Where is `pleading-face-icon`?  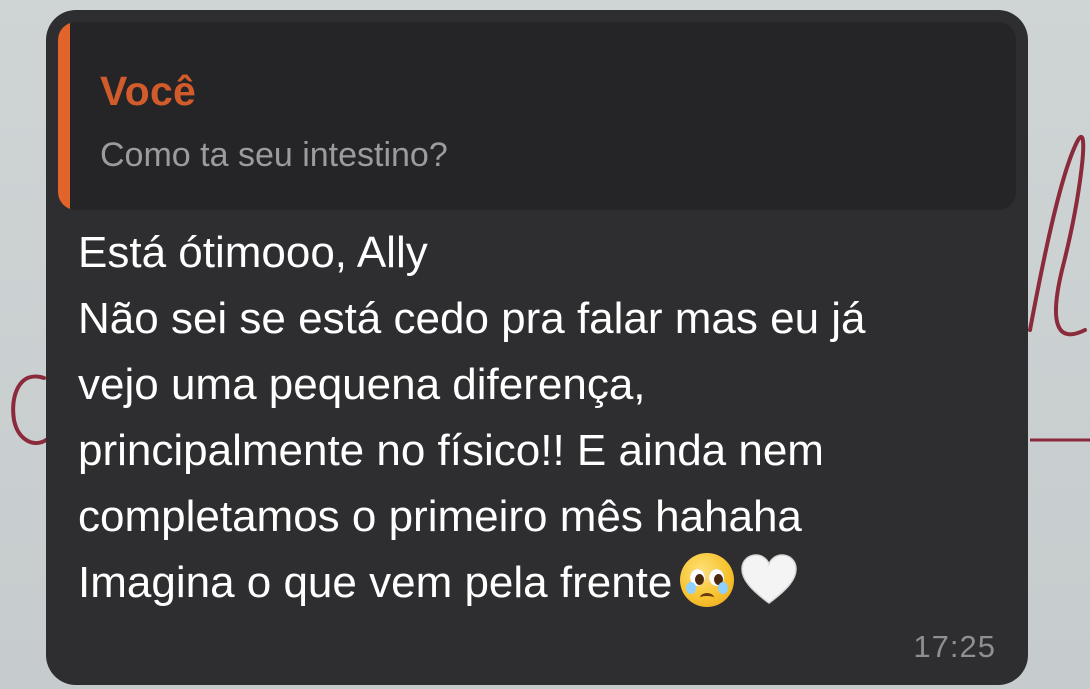 pleading-face-icon is located at coordinates (707, 580).